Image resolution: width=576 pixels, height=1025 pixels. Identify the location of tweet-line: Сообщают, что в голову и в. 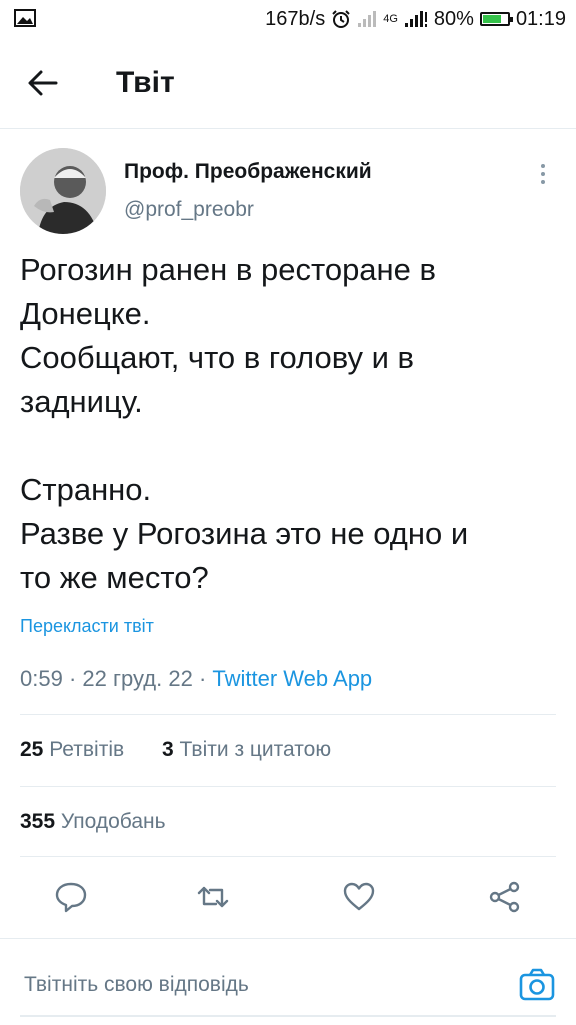
(217, 357).